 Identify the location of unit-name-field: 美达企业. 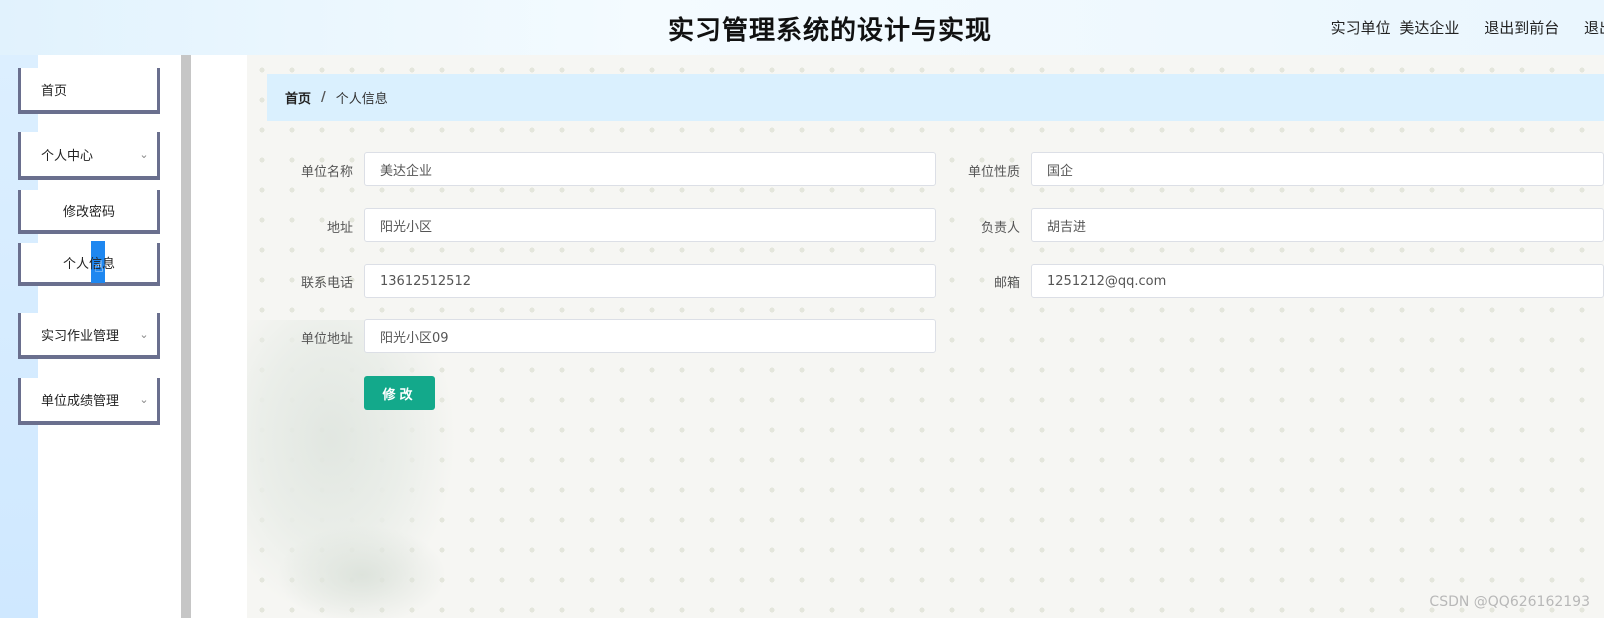
(650, 169).